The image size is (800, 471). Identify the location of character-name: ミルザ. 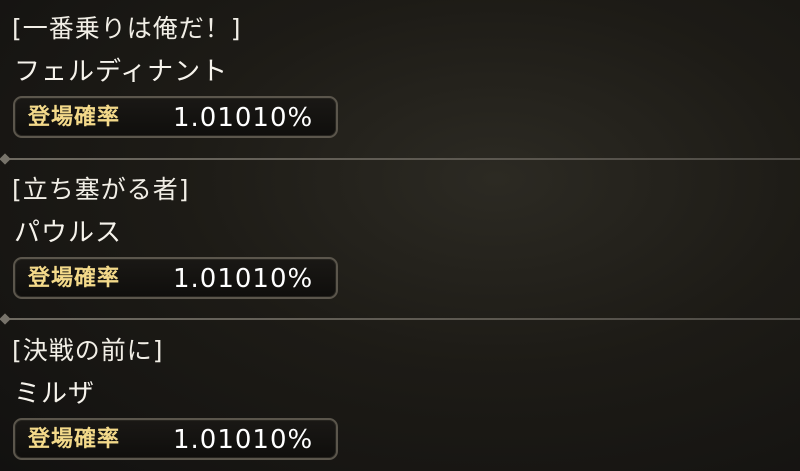
(55, 394).